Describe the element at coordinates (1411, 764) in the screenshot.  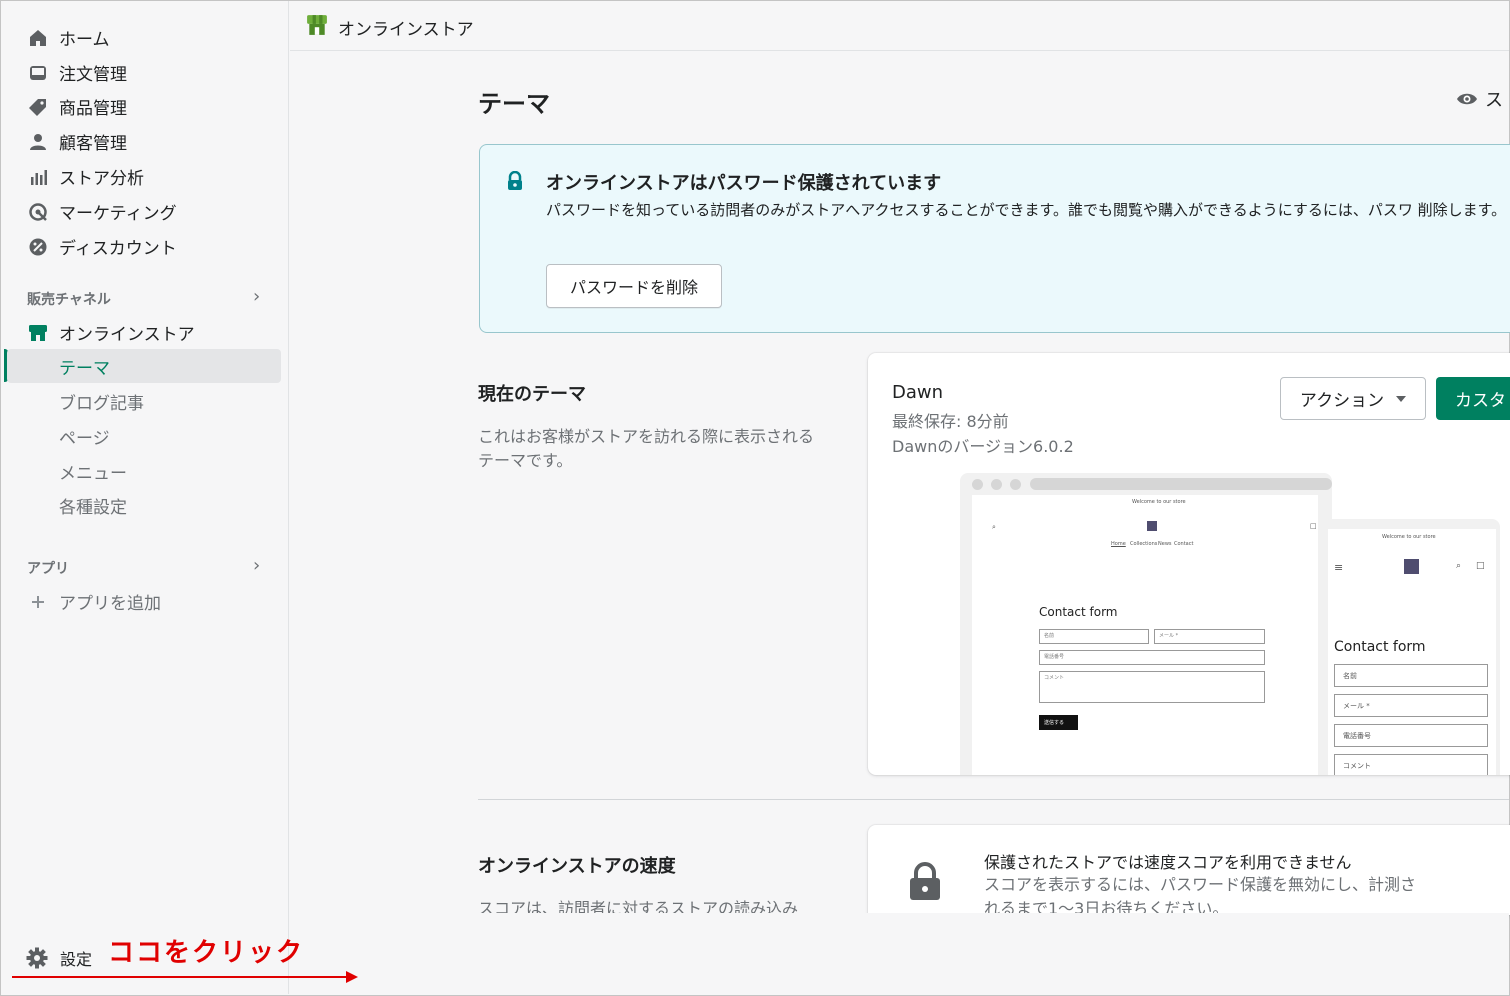
I see `preview-mfield-comment: コメント` at that location.